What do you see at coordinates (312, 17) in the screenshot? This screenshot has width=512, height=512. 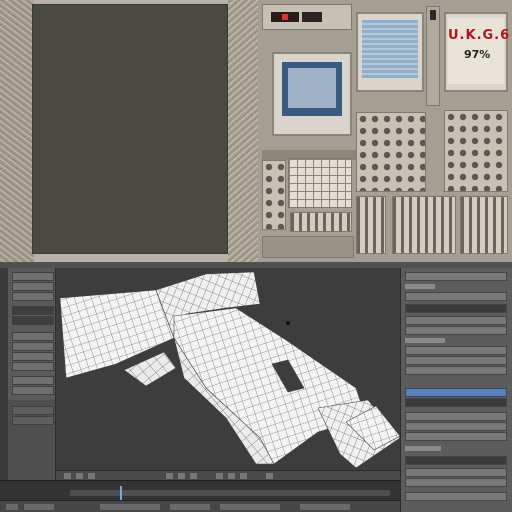 I see `indicator-box` at bounding box center [312, 17].